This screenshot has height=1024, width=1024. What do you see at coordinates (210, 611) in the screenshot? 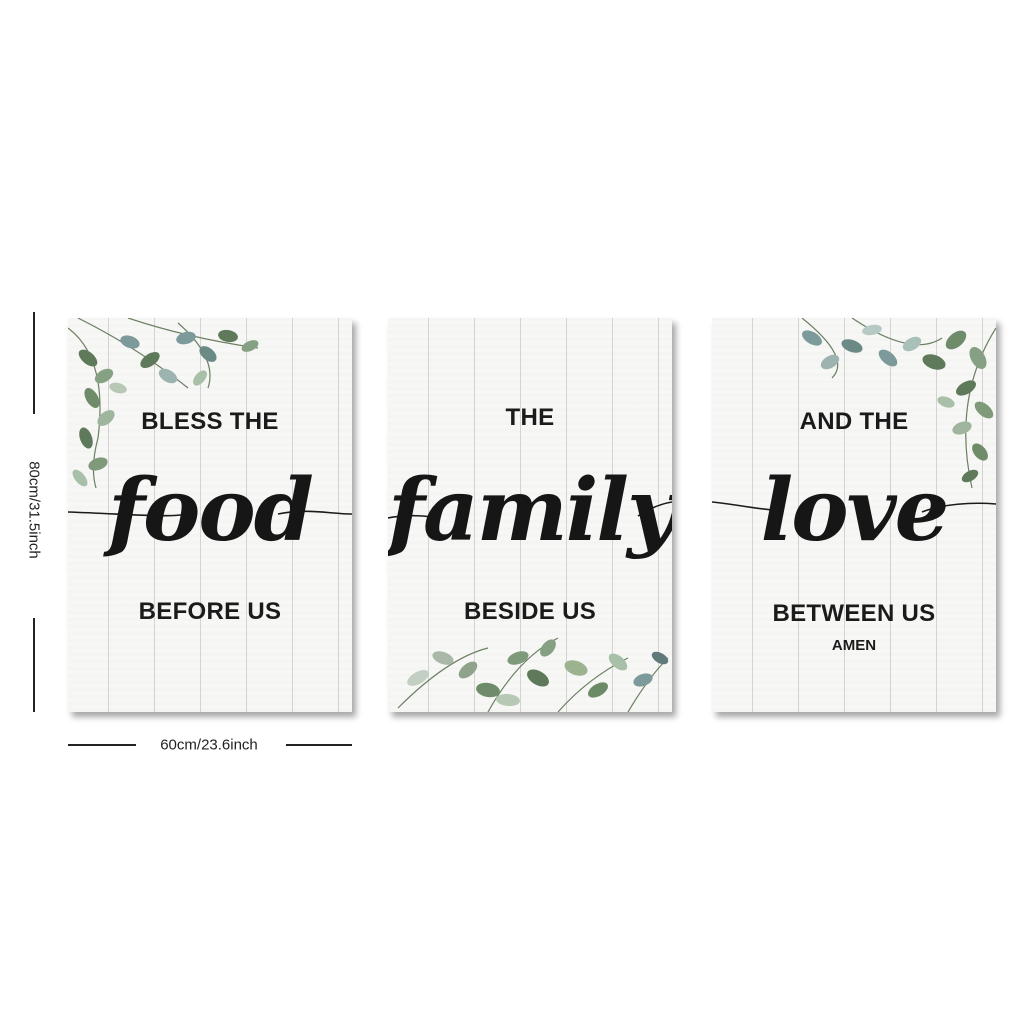
I see `panel-bottom-line: BEFORE US` at bounding box center [210, 611].